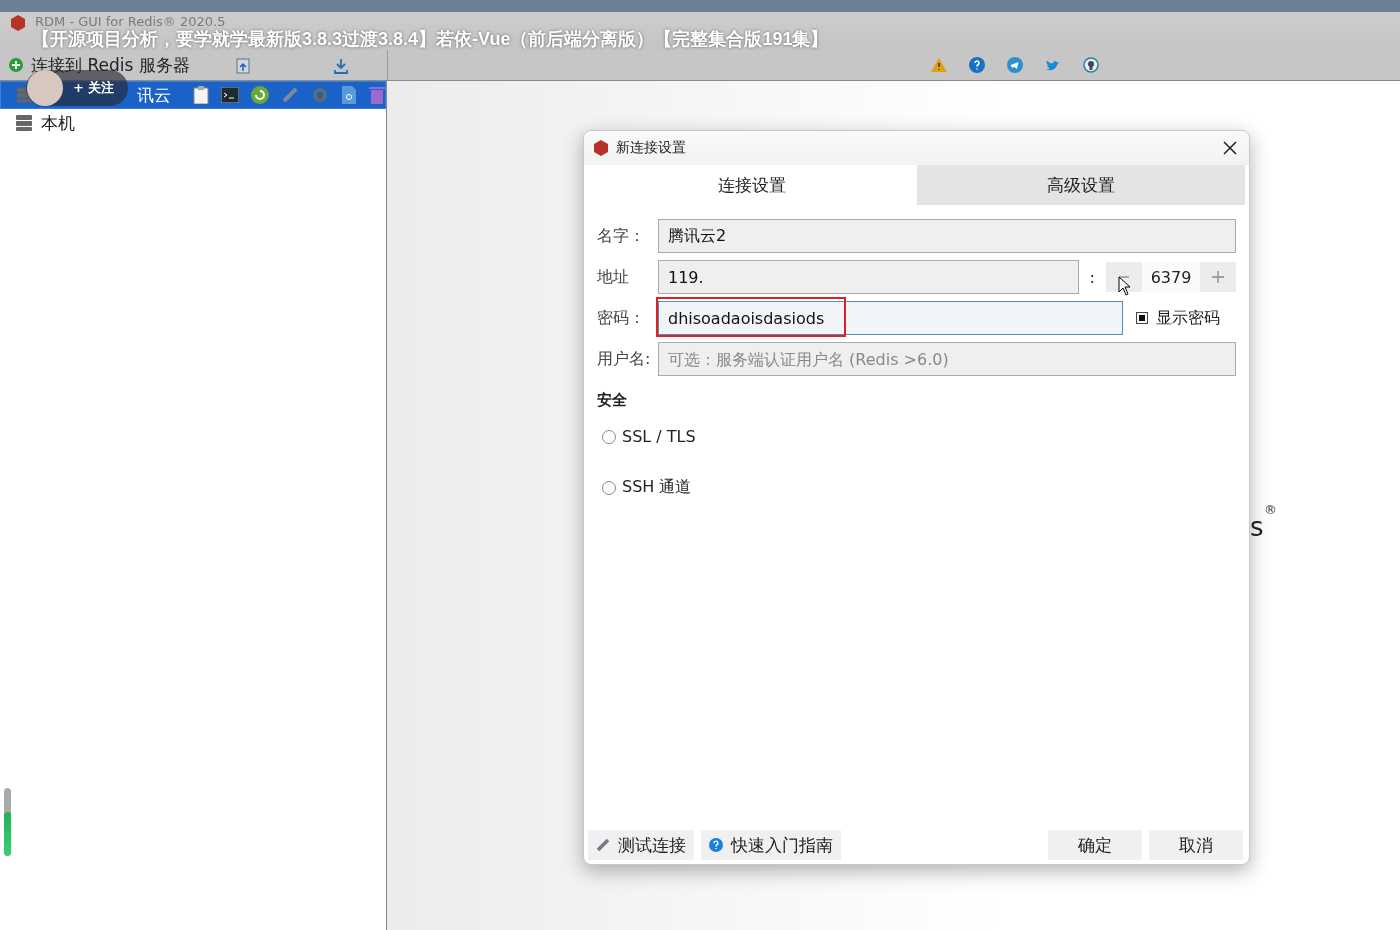 This screenshot has height=930, width=1400. Describe the element at coordinates (201, 95) in the screenshot. I see `clipboard-icon` at that location.